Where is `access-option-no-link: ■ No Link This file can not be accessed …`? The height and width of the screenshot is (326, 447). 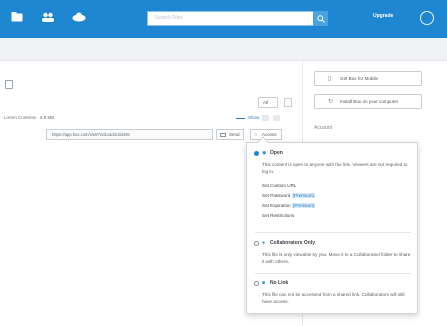
access-option-no-link: ■ No Link This file can not be accessed … is located at coordinates (333, 295).